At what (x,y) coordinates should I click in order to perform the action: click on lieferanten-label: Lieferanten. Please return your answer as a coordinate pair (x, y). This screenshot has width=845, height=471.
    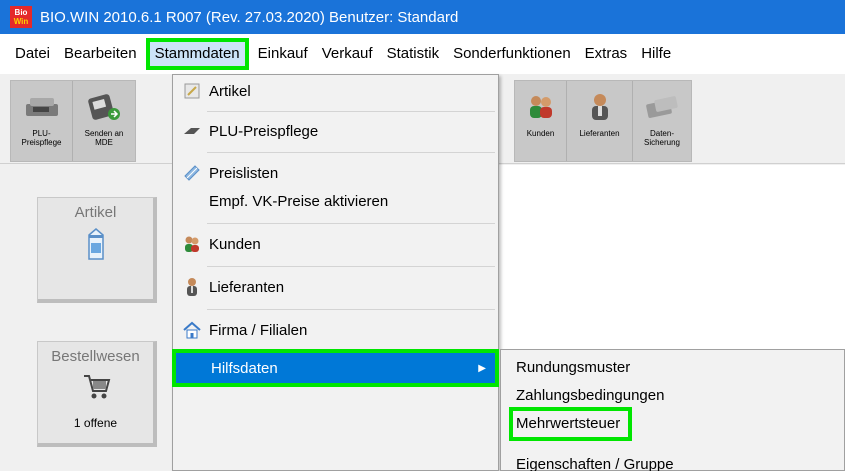
    Looking at the image, I should click on (599, 133).